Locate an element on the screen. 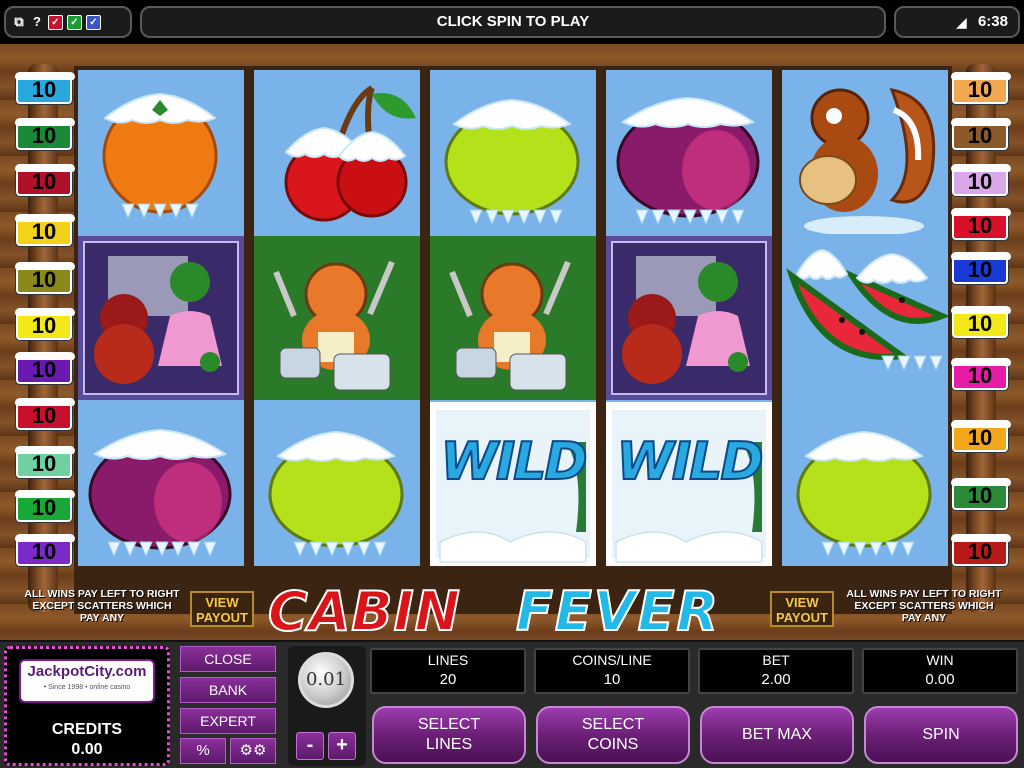 This screenshot has width=1024, height=768. reel-3: WILD is located at coordinates (513, 318).